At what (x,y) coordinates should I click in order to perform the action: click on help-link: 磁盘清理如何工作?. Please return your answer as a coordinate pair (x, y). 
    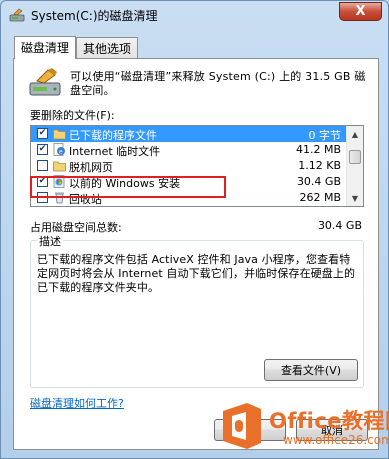
    Looking at the image, I should click on (77, 403).